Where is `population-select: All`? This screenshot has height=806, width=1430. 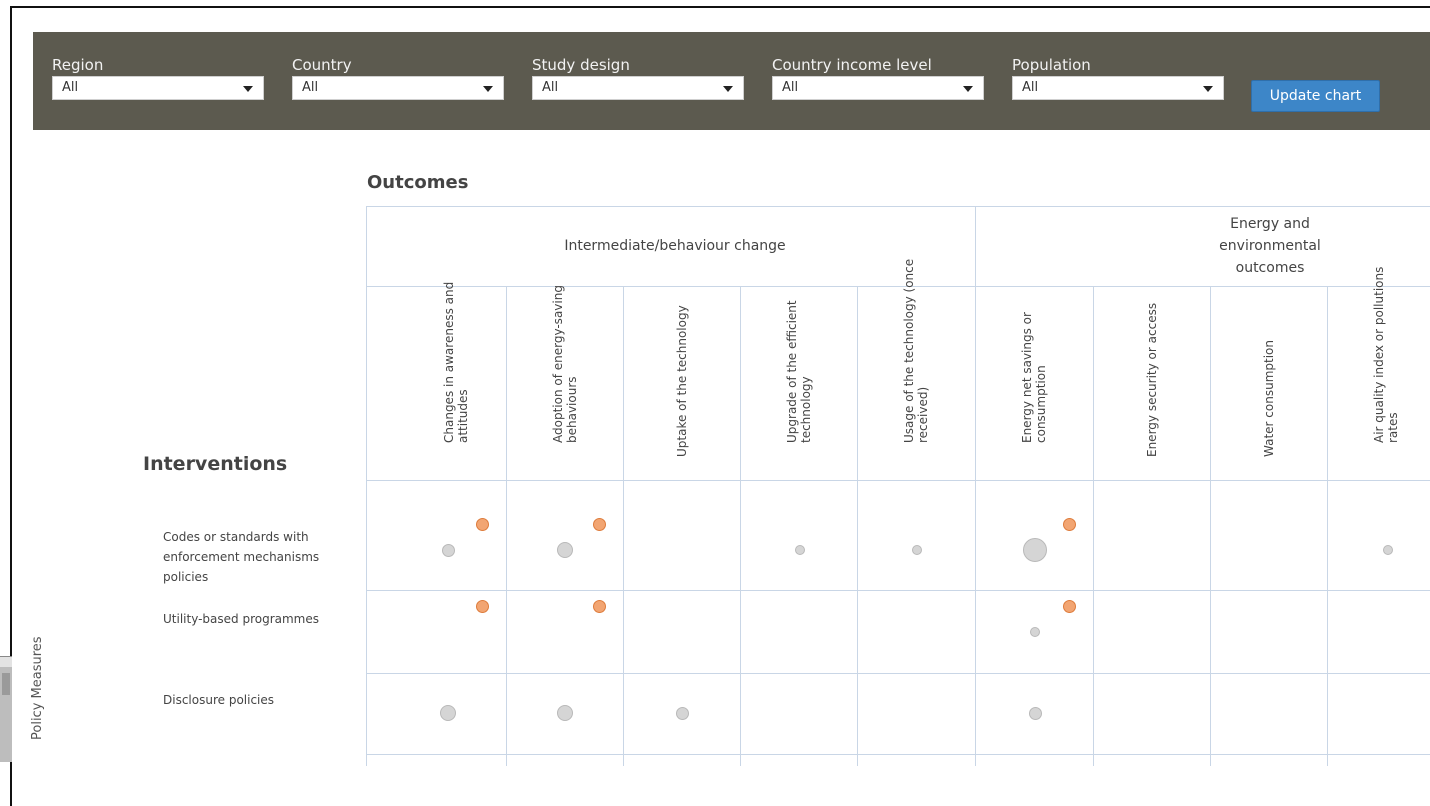 population-select: All is located at coordinates (1118, 88).